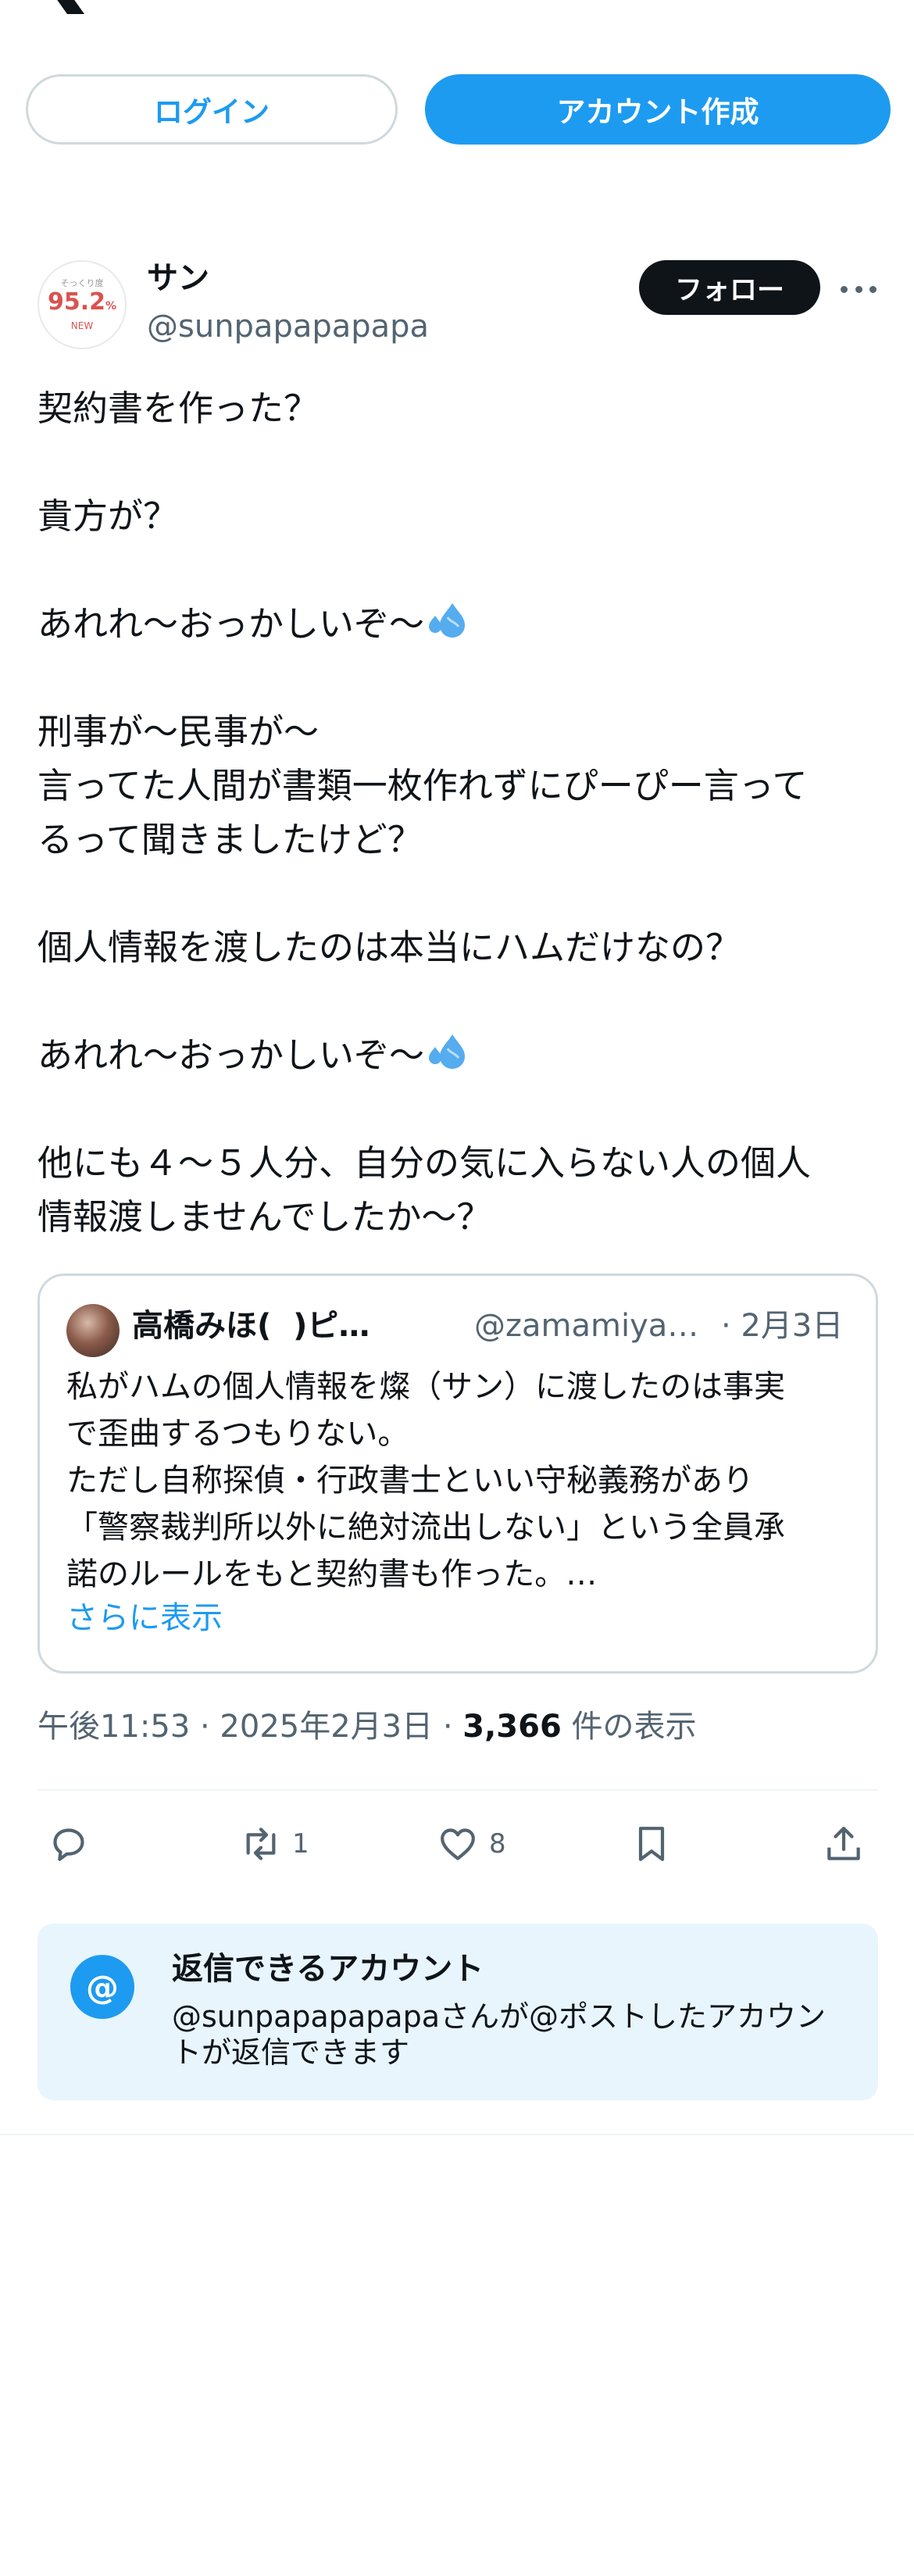 Image resolution: width=914 pixels, height=2576 pixels. Describe the element at coordinates (658, 110) in the screenshot. I see `signup-button: アカウント作成` at that location.